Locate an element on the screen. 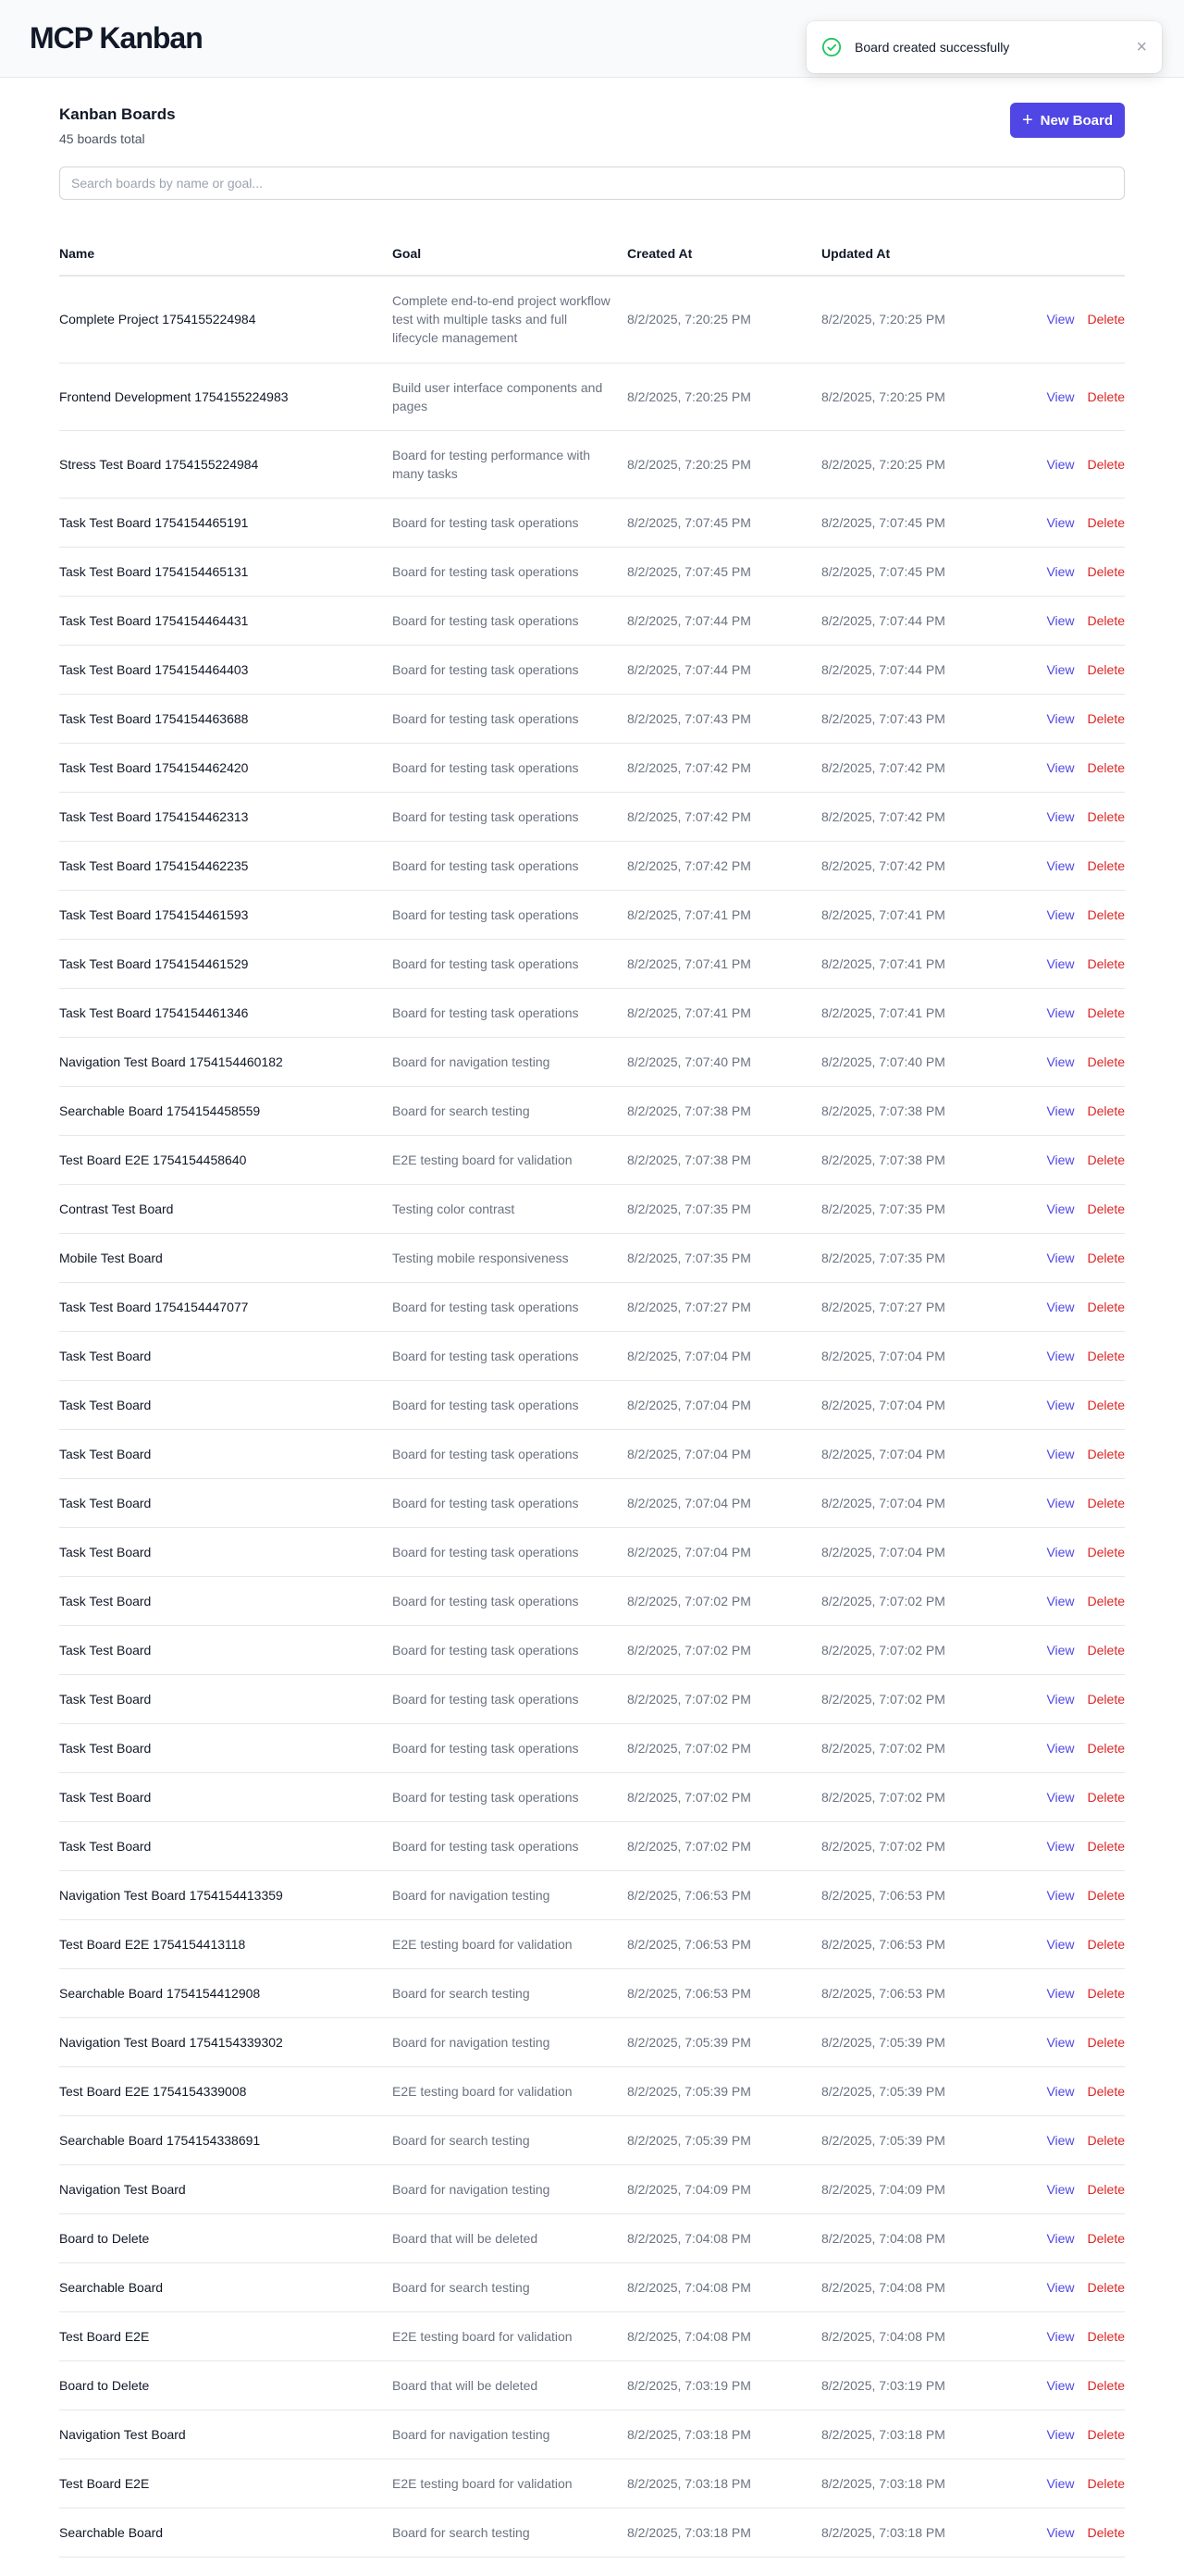 The width and height of the screenshot is (1184, 2576). row-actions: View Delete is located at coordinates (1070, 2483).